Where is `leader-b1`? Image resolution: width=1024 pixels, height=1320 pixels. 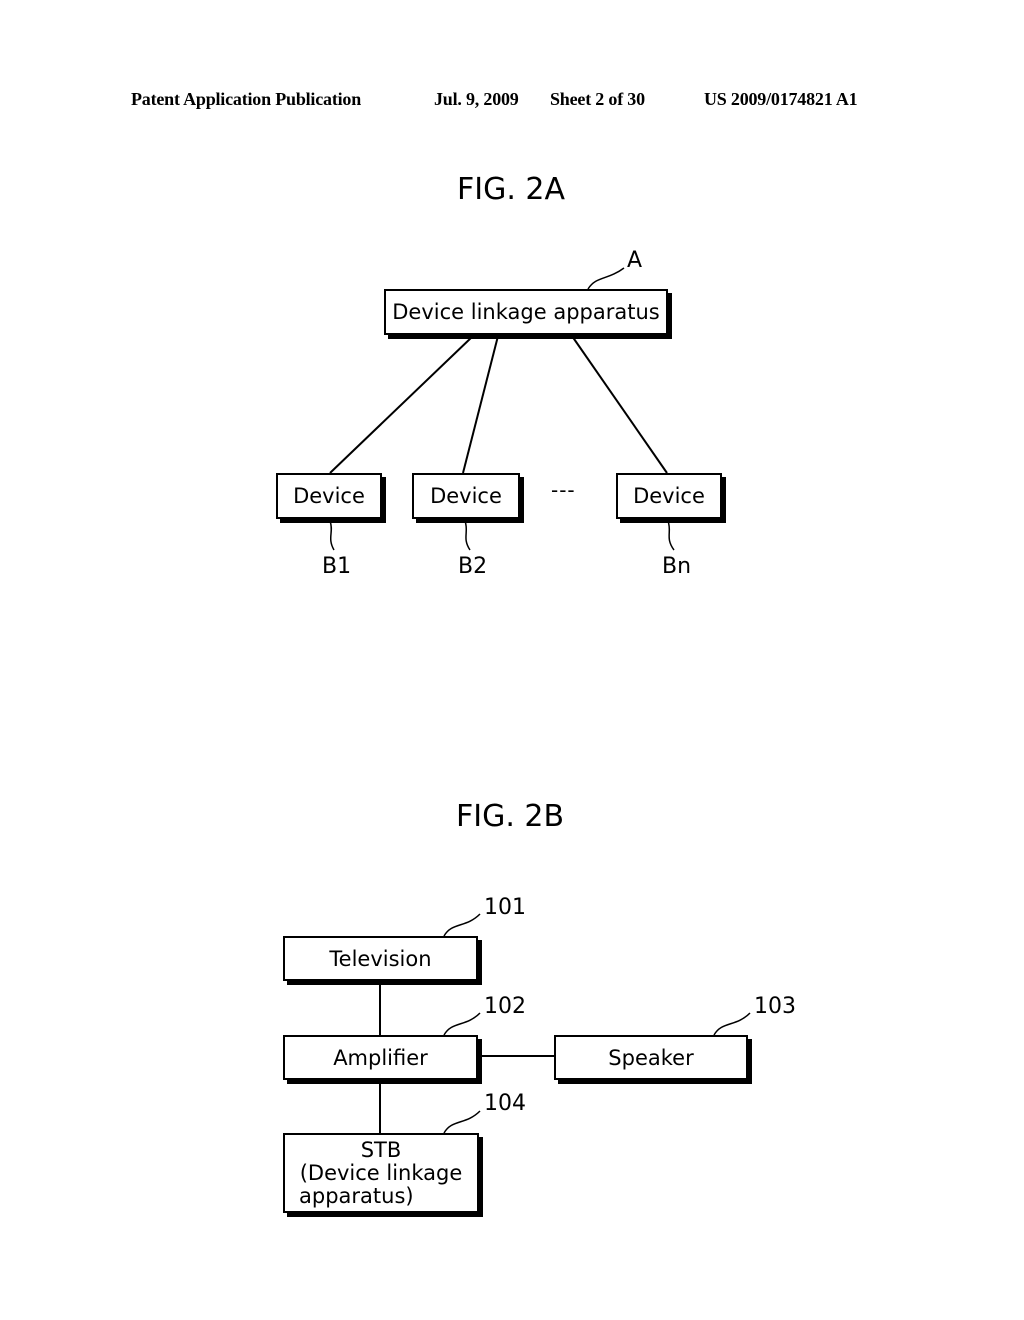
leader-b1 is located at coordinates (332, 535).